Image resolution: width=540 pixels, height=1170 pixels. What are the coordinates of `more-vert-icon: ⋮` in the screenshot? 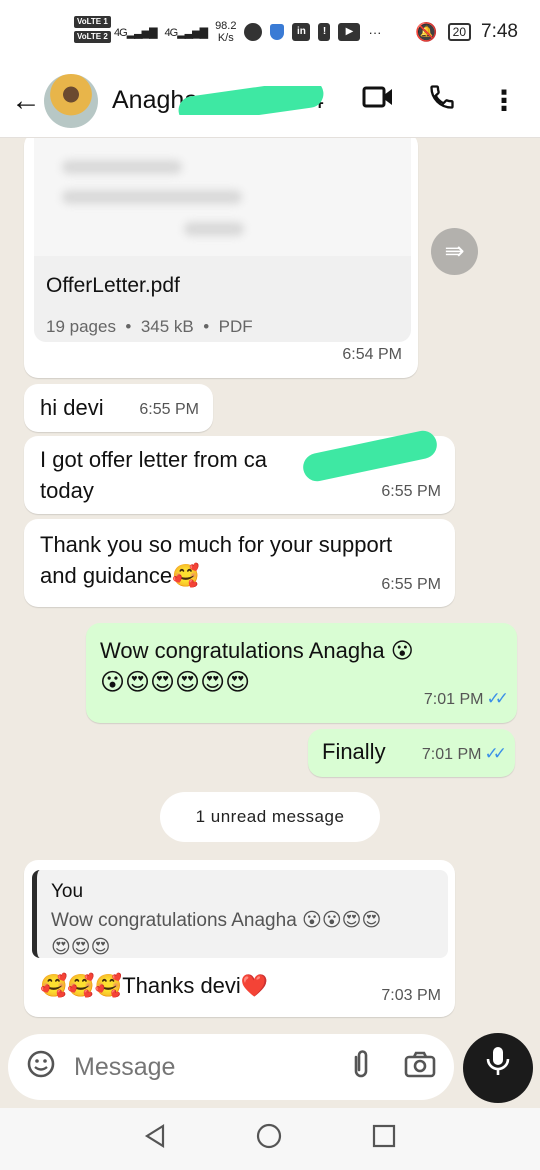 It's located at (504, 100).